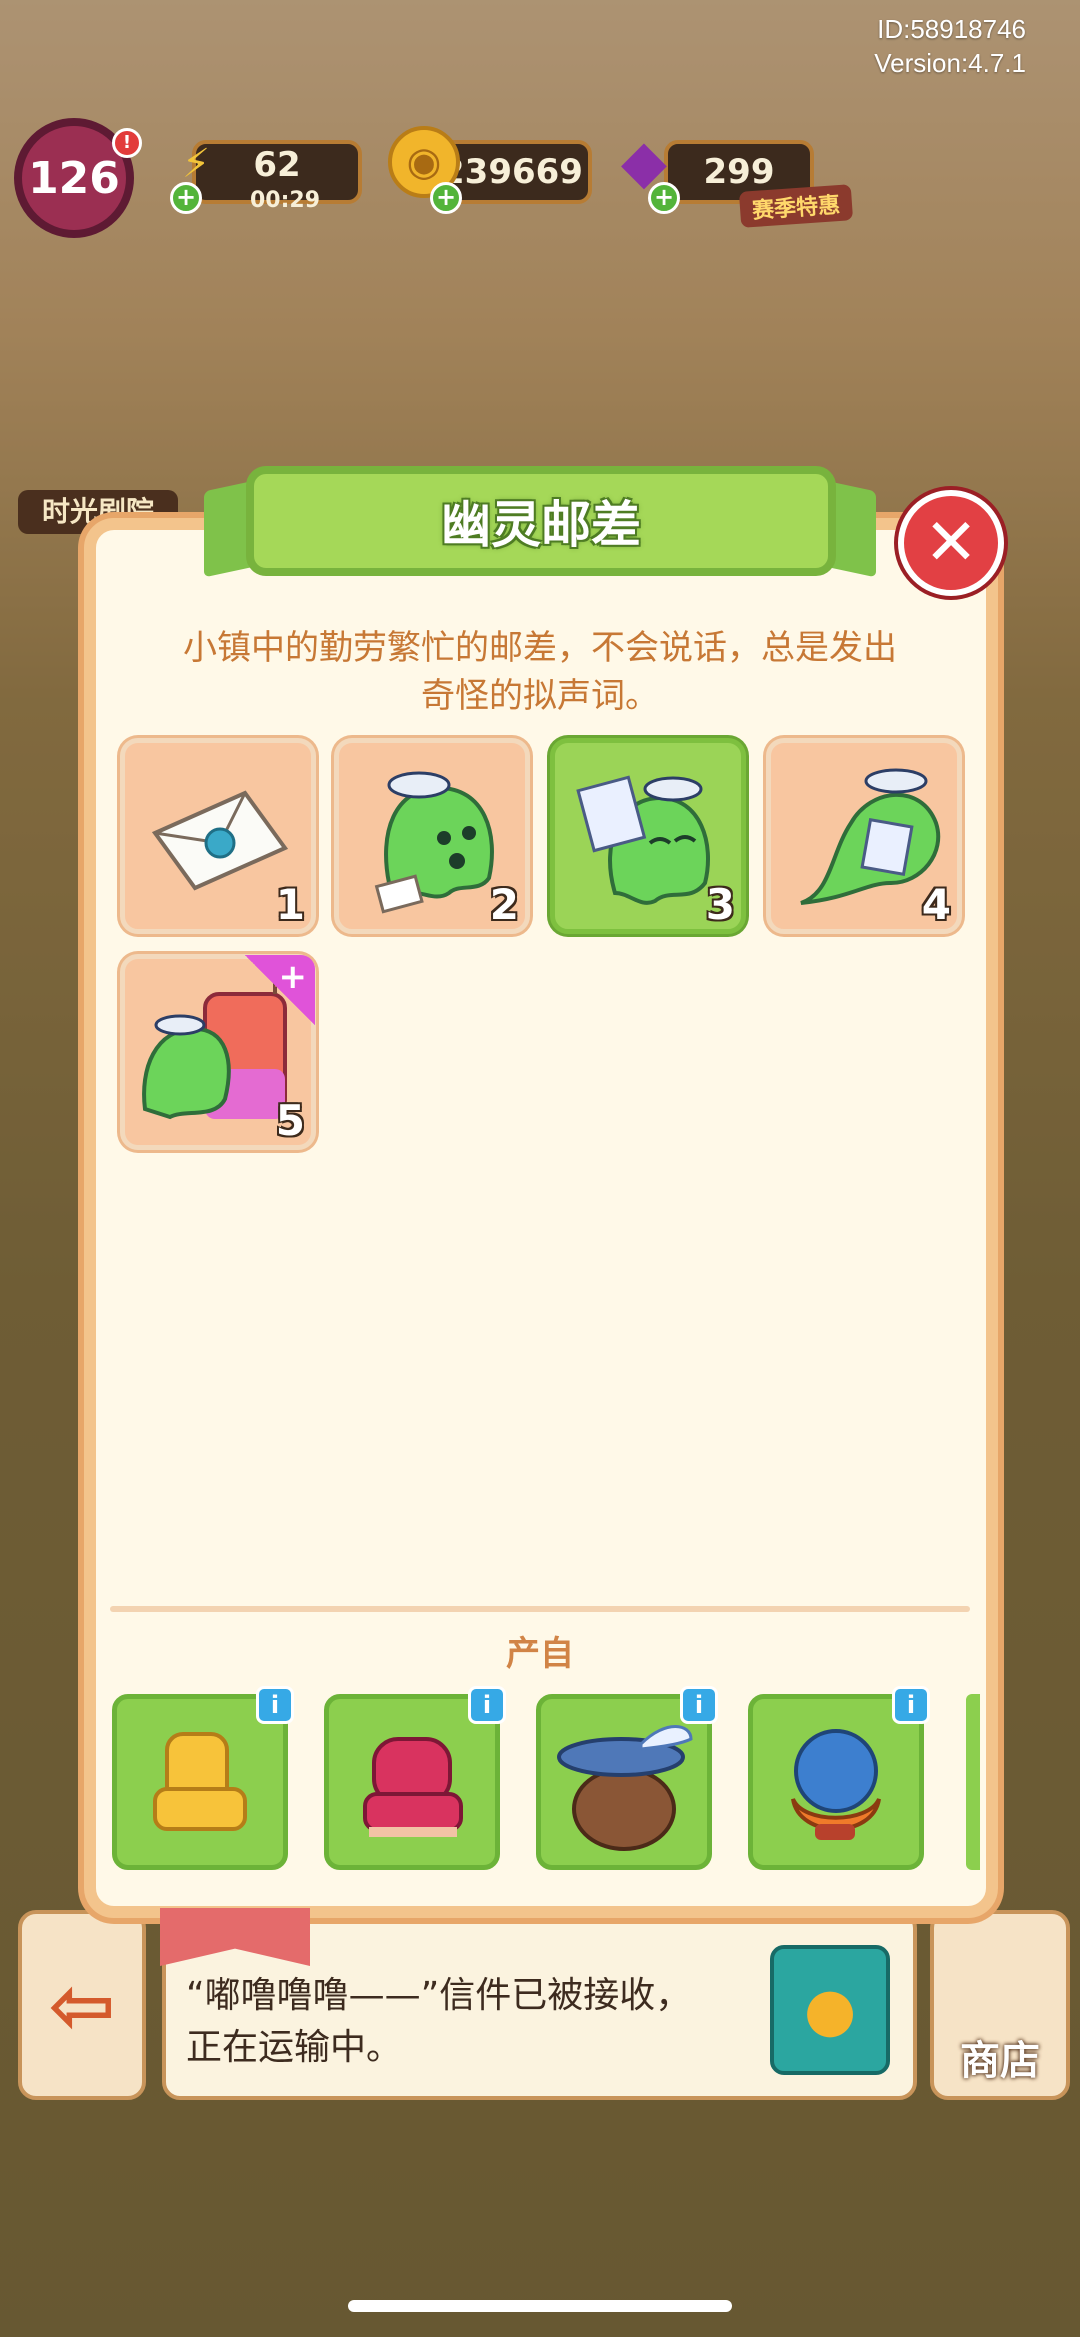 The height and width of the screenshot is (2337, 1080). Describe the element at coordinates (541, 521) in the screenshot. I see `dialog-title: 幽灵邮差` at that location.